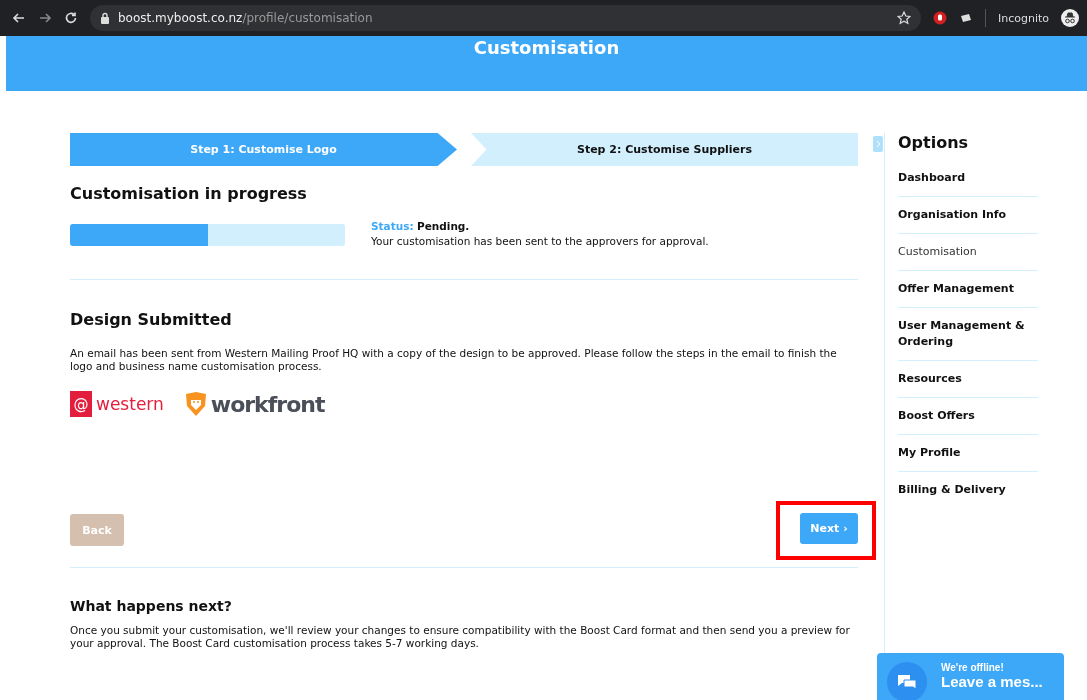 This screenshot has height=700, width=1087. What do you see at coordinates (664, 149) in the screenshot?
I see `step-tab: Step 2: Customise Suppliers` at bounding box center [664, 149].